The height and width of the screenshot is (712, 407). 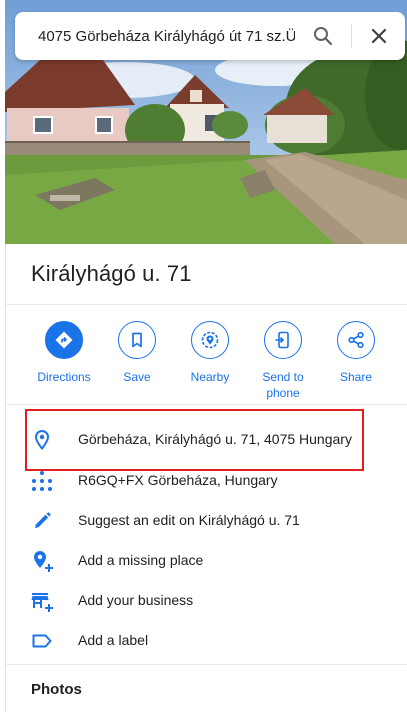 What do you see at coordinates (56, 689) in the screenshot?
I see `photos-heading: Photos` at bounding box center [56, 689].